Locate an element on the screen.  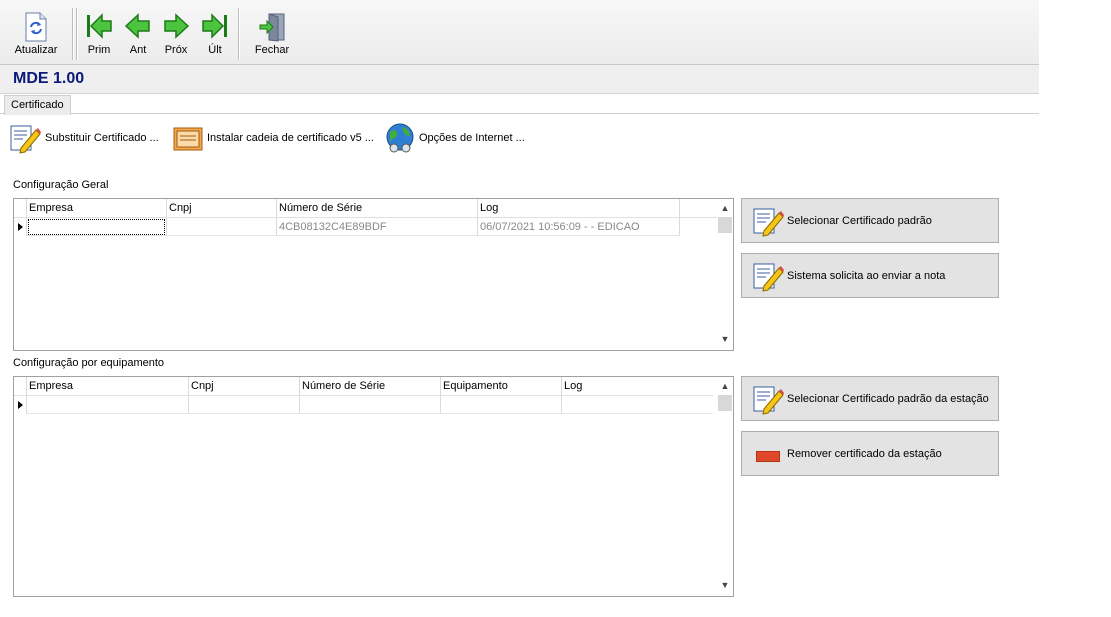
grid-header: Empresa Cnpj Número de Série Log is located at coordinates (365, 208).